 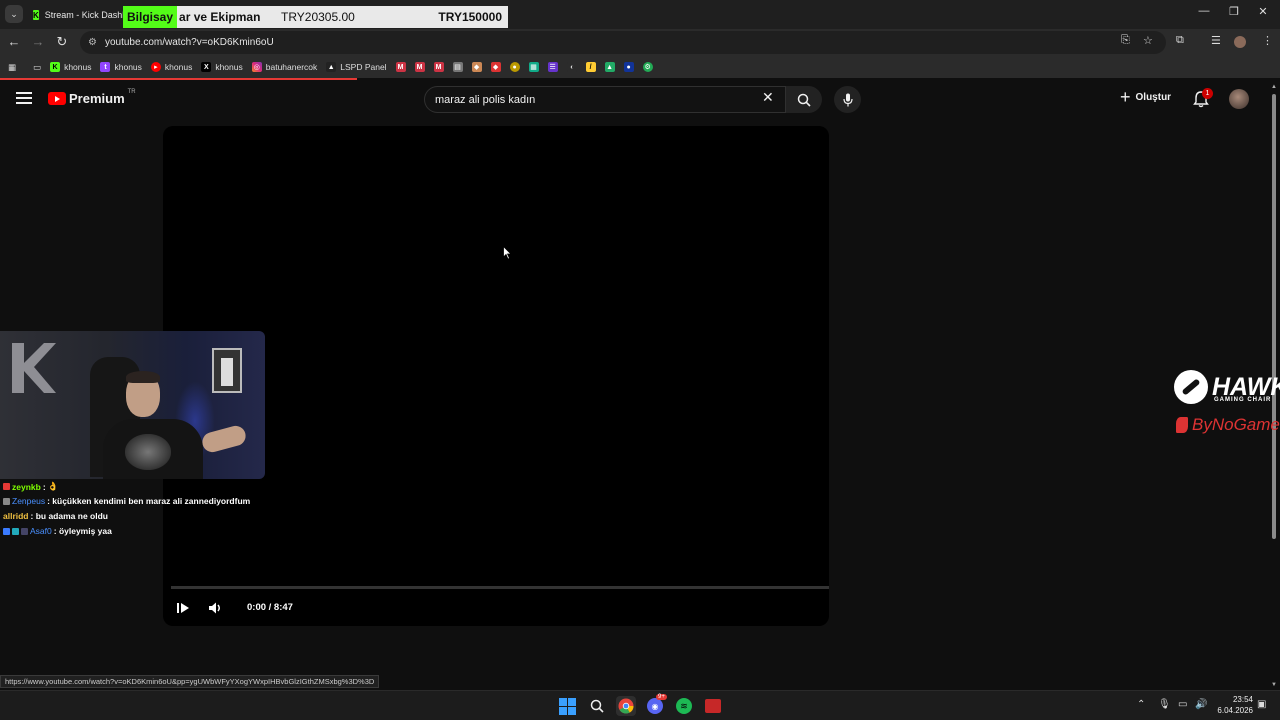 I want to click on bookmark-youtube: ▸ khonus, so click(x=171, y=67).